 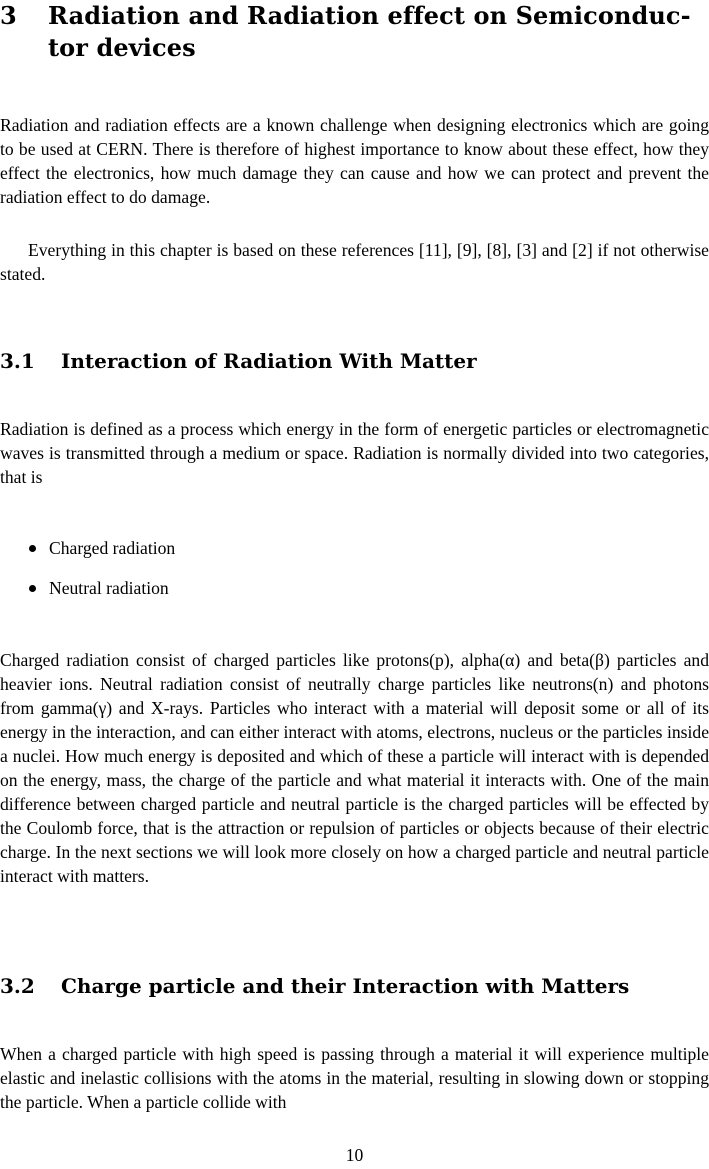 What do you see at coordinates (8, 15) in the screenshot?
I see `section-number: 3` at bounding box center [8, 15].